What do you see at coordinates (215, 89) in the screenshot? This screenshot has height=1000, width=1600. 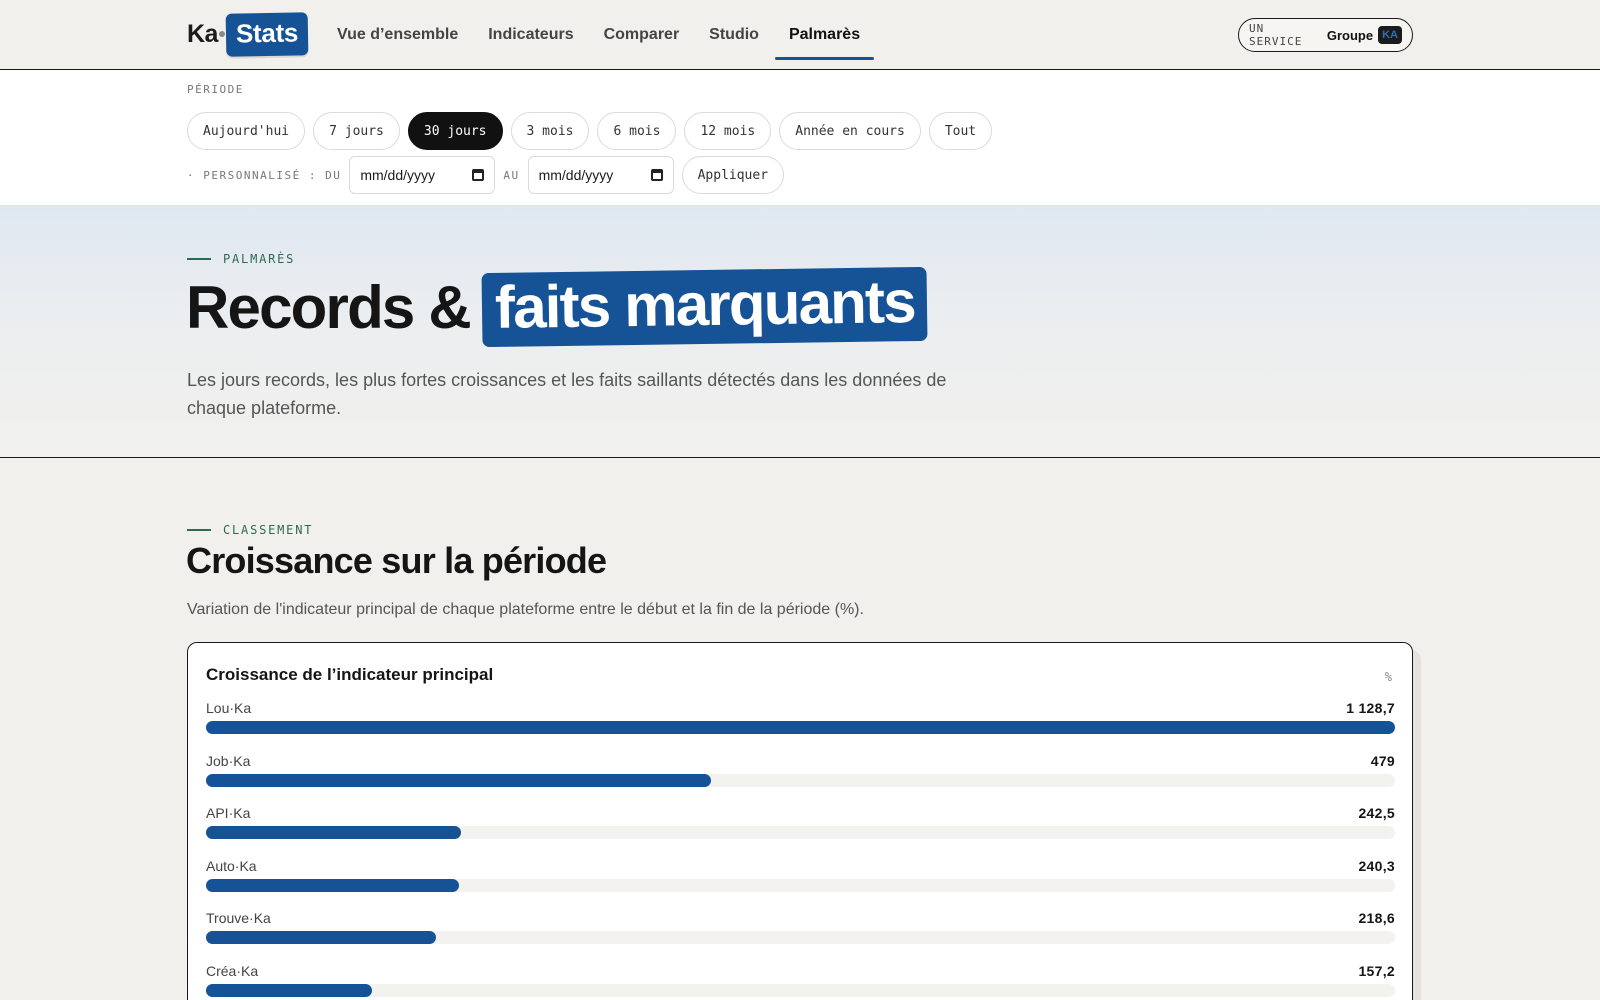 I see `period-label: PÉRIODE` at bounding box center [215, 89].